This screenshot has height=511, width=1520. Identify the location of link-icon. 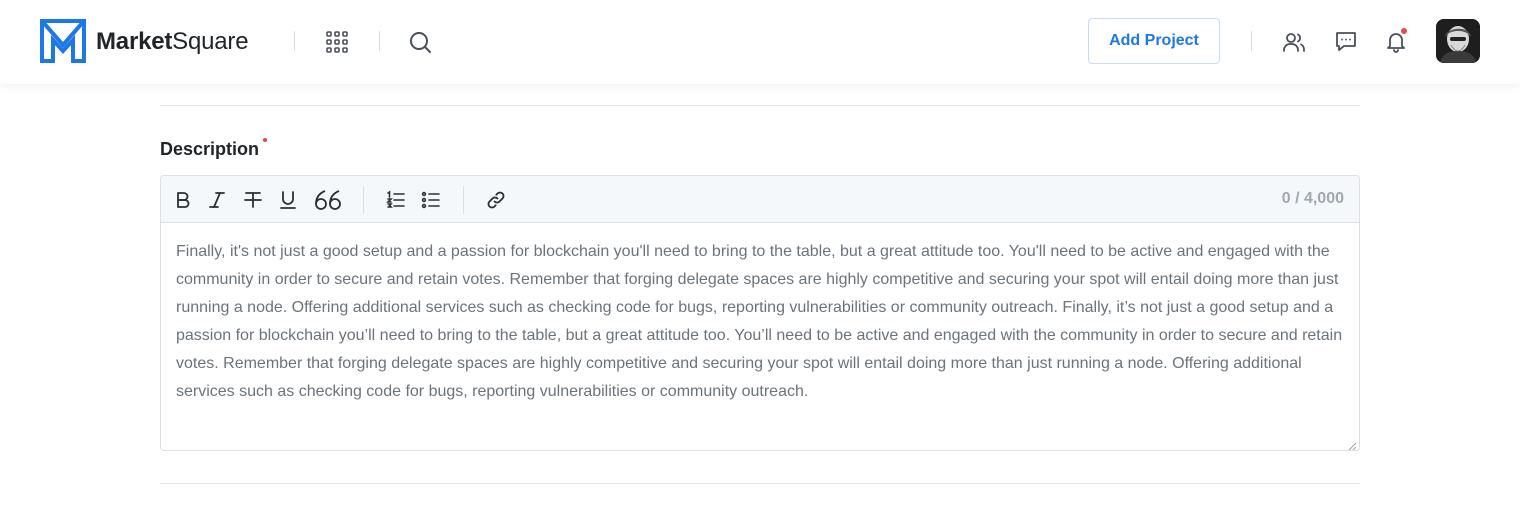
(496, 200).